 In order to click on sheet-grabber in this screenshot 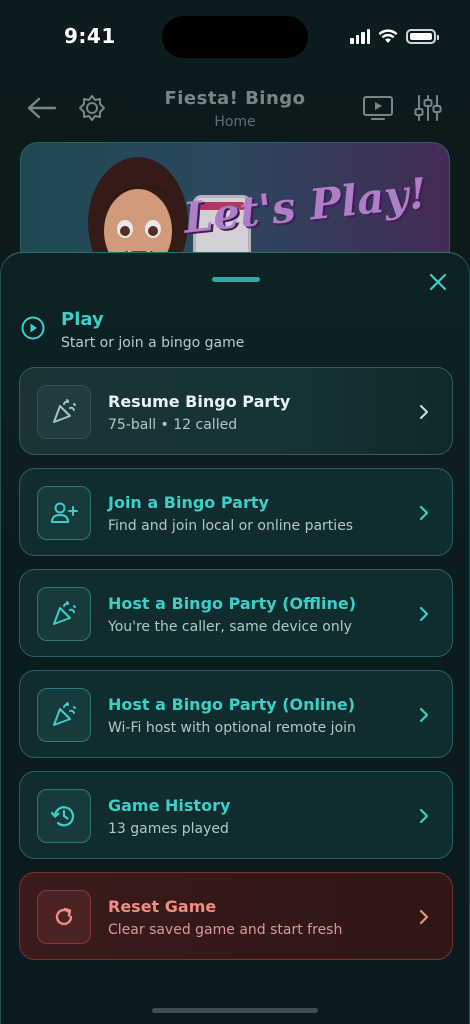, I will do `click(236, 279)`.